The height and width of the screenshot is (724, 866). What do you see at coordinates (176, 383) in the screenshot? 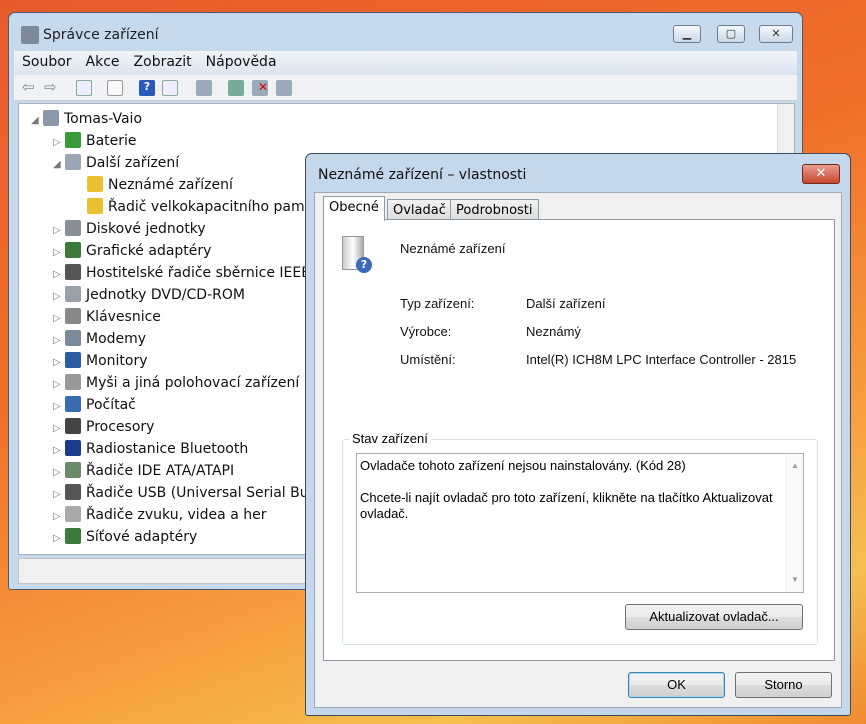
I see `tree-item: ▷ Myši a jiná polohovací zařízení` at bounding box center [176, 383].